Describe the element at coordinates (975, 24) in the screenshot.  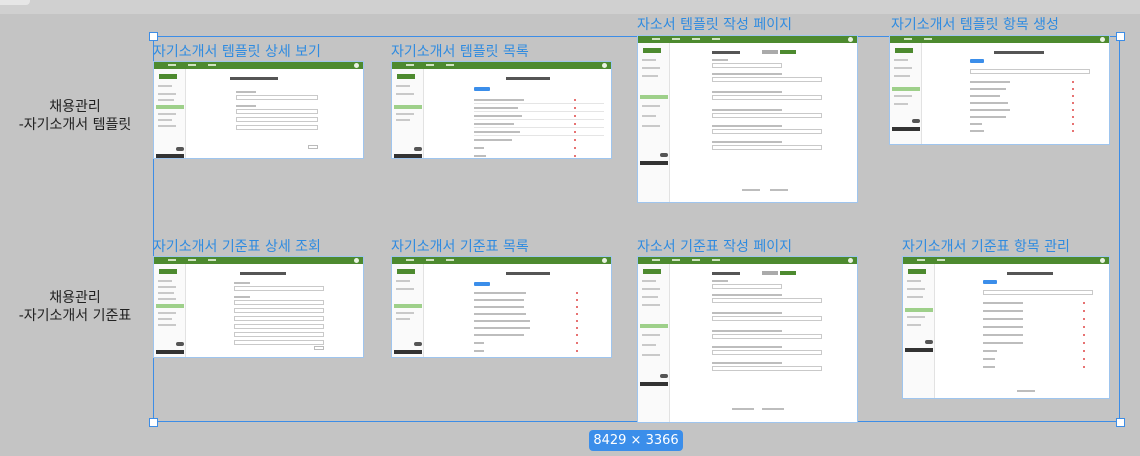
I see `frame-title-template-item-create: 자기소개서 템플릿 항목 생성` at that location.